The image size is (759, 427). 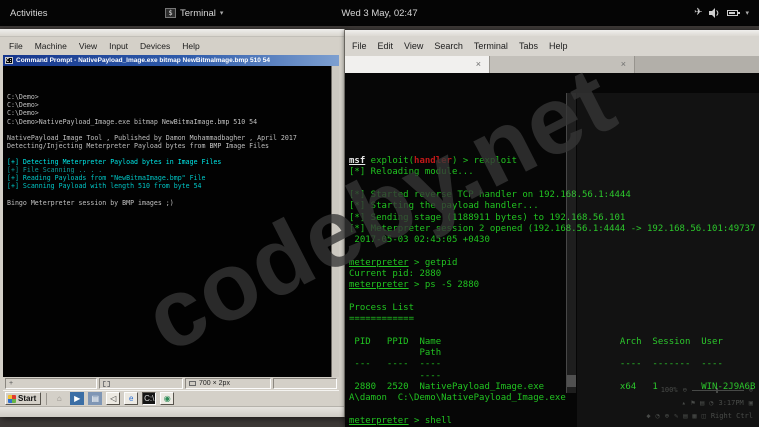 What do you see at coordinates (457, 398) in the screenshot?
I see `terminal-line: A\damon C:\Demo\NativePayload_Image.exe` at bounding box center [457, 398].